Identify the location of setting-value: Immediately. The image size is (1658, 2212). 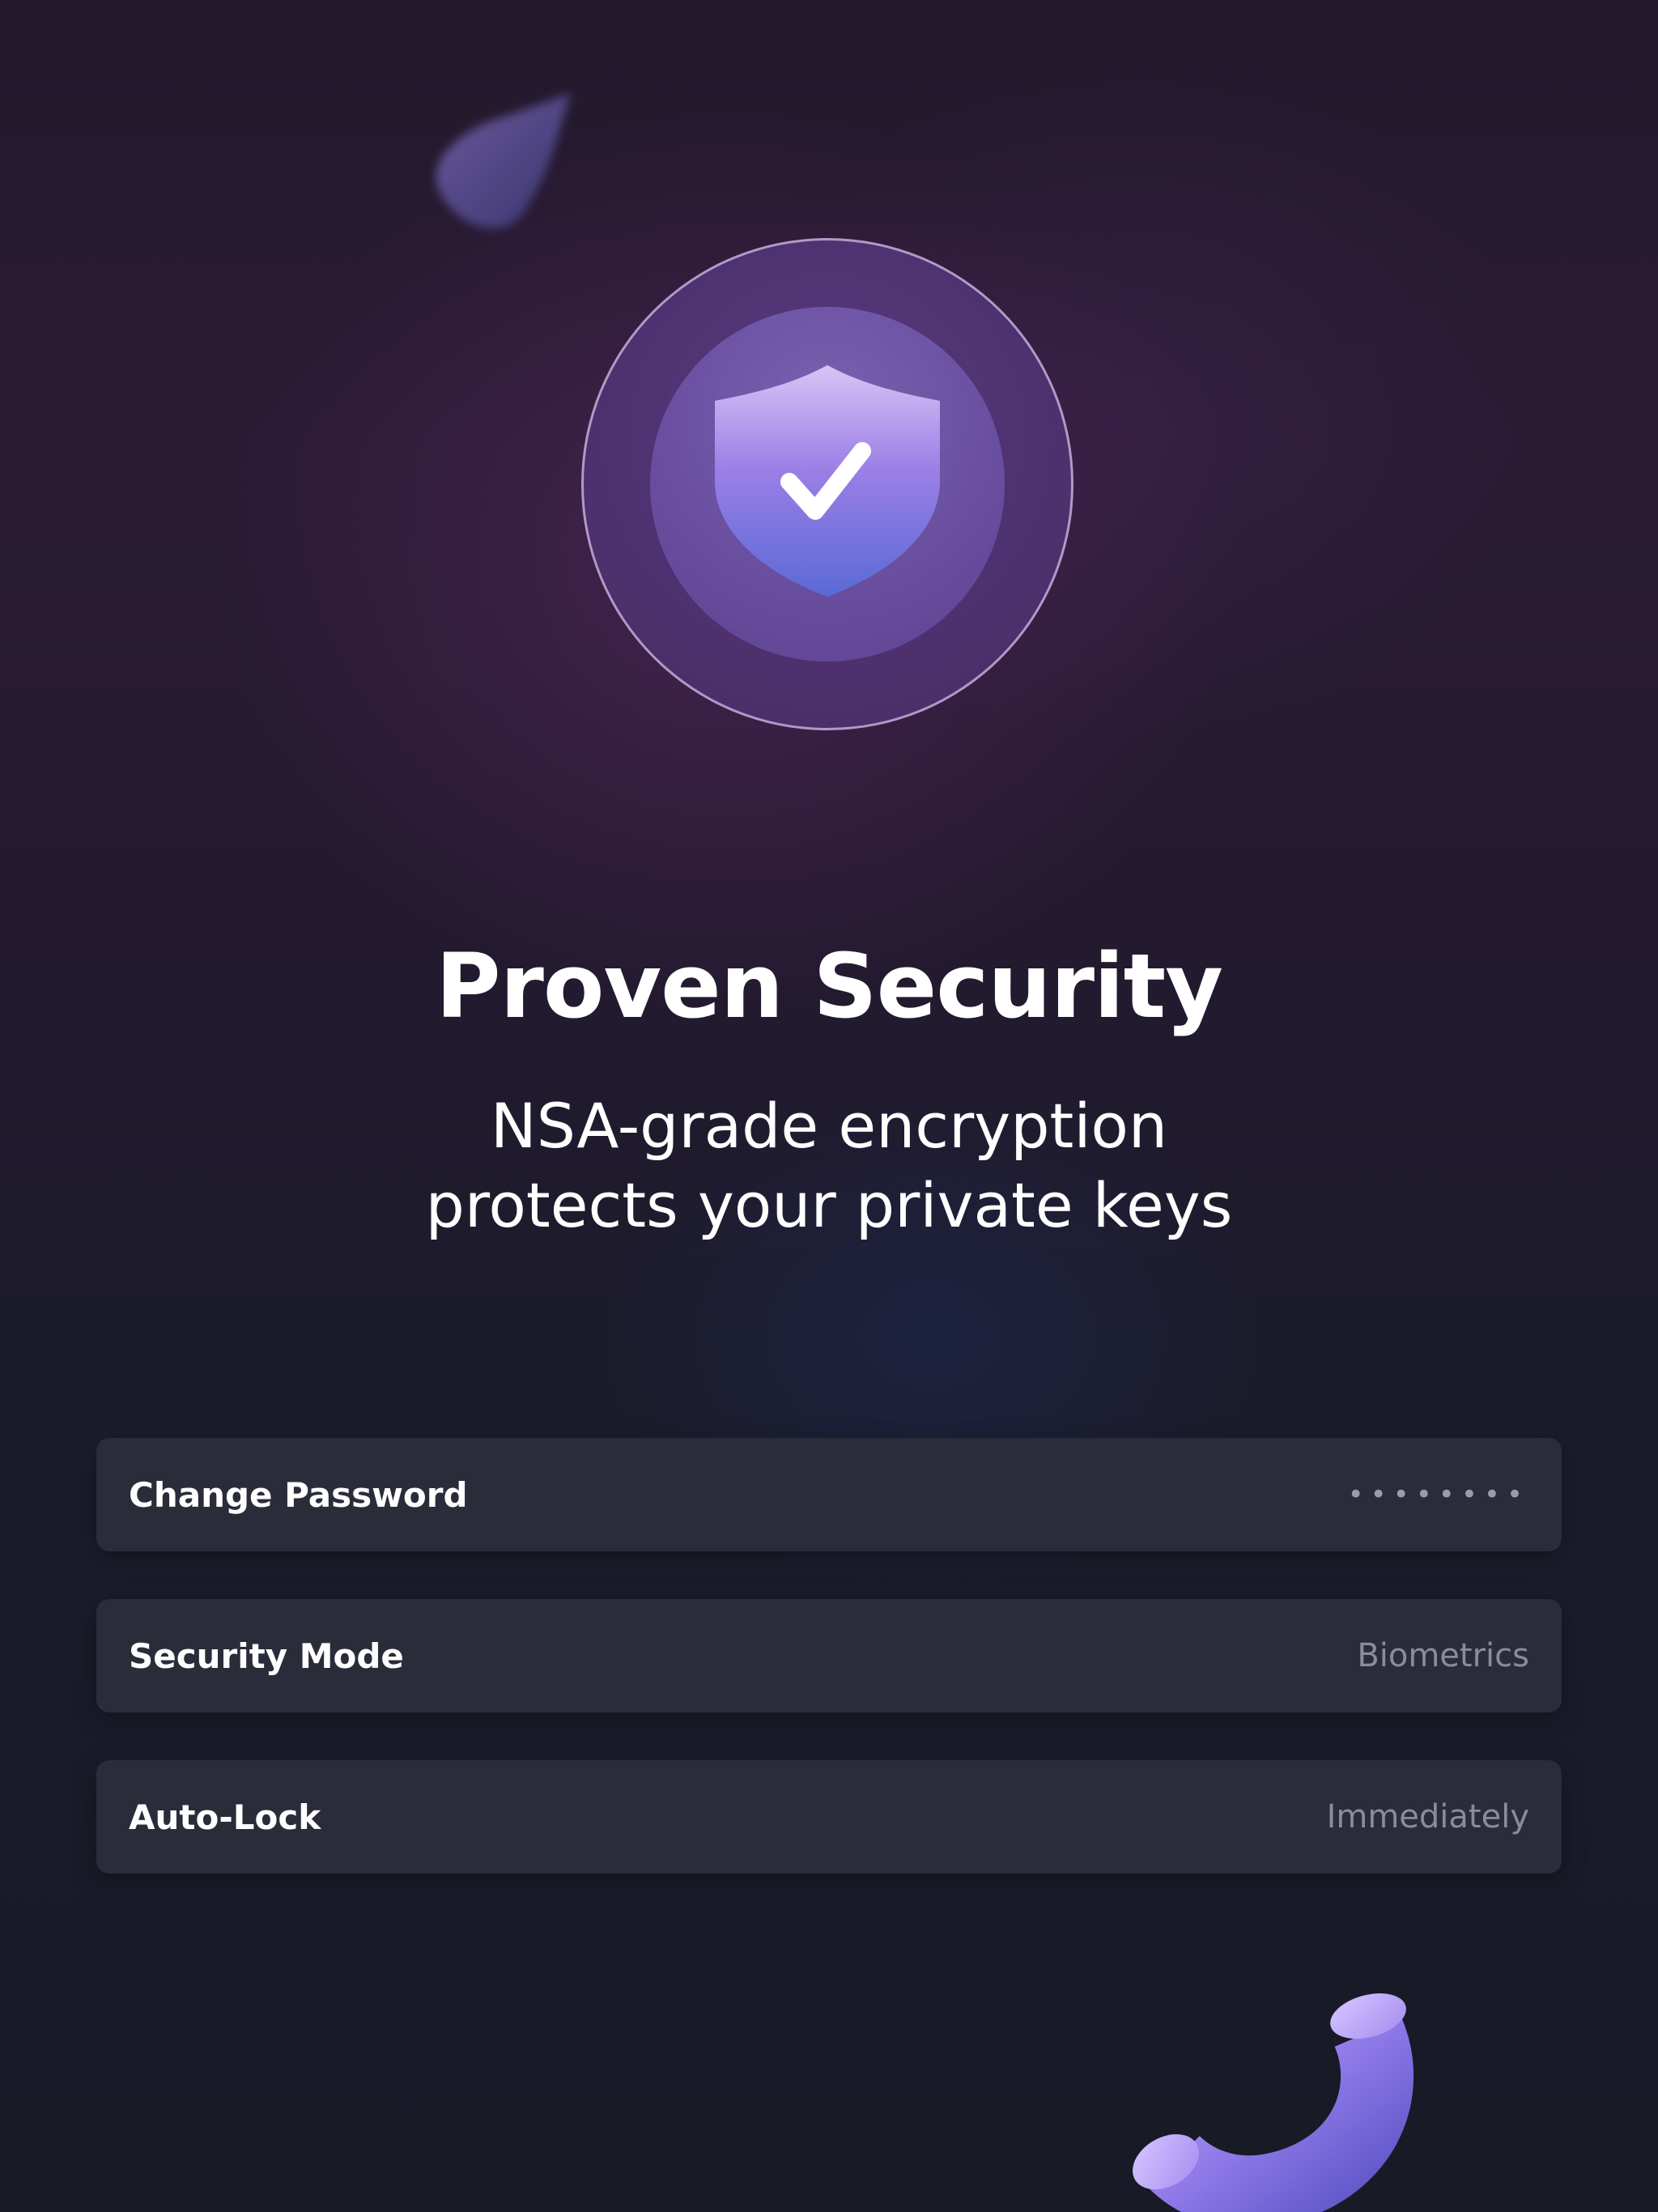
(1427, 1817).